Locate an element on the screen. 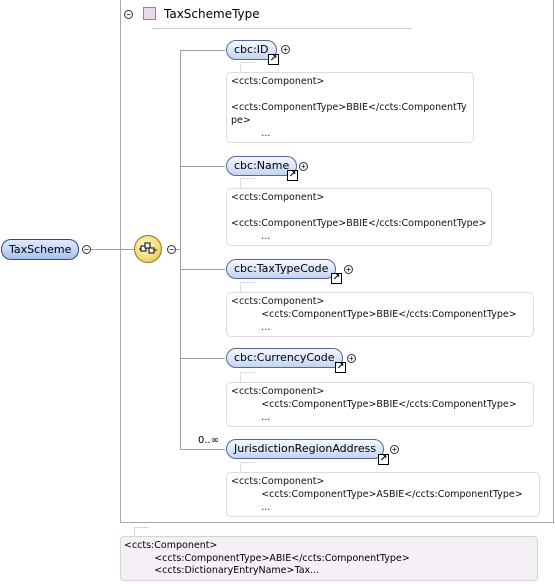 The image size is (555, 584). cardinality-label: 0..∞ is located at coordinates (209, 440).